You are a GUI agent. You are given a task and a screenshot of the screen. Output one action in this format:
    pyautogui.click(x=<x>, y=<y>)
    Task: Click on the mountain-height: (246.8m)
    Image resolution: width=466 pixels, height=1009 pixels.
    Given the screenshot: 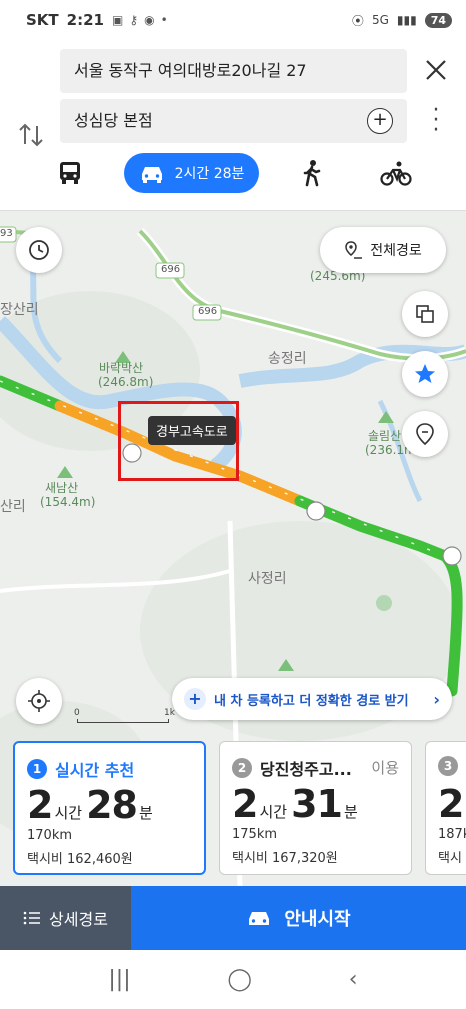 What is the action you would take?
    pyautogui.click(x=126, y=382)
    